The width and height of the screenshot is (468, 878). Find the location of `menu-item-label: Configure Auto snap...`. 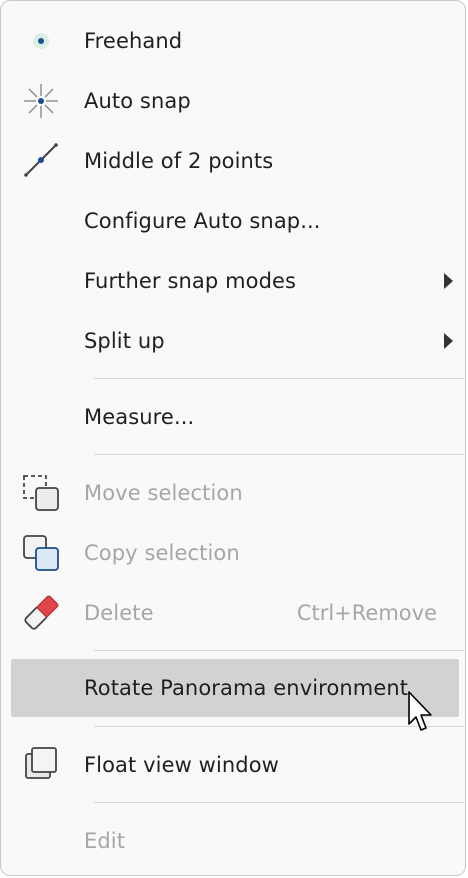

menu-item-label: Configure Auto snap... is located at coordinates (202, 221).